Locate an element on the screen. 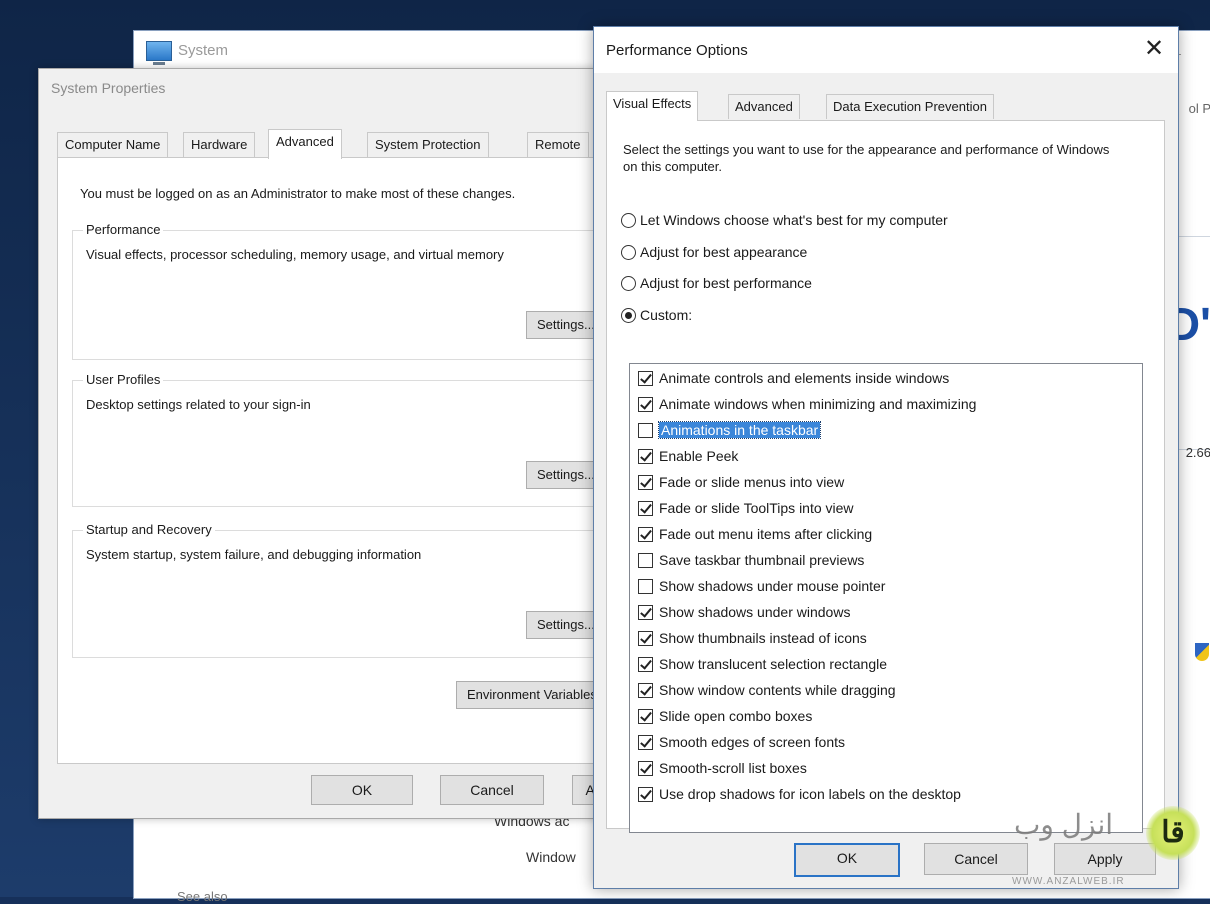 The width and height of the screenshot is (1210, 904). performance-options-titlebar: Performance Options ✕ is located at coordinates (886, 50).